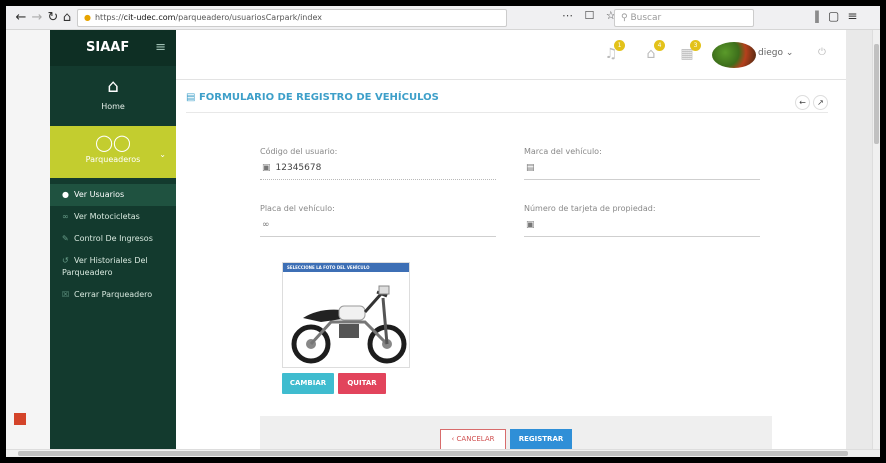  What do you see at coordinates (770, 53) in the screenshot?
I see `user-name: diego` at bounding box center [770, 53].